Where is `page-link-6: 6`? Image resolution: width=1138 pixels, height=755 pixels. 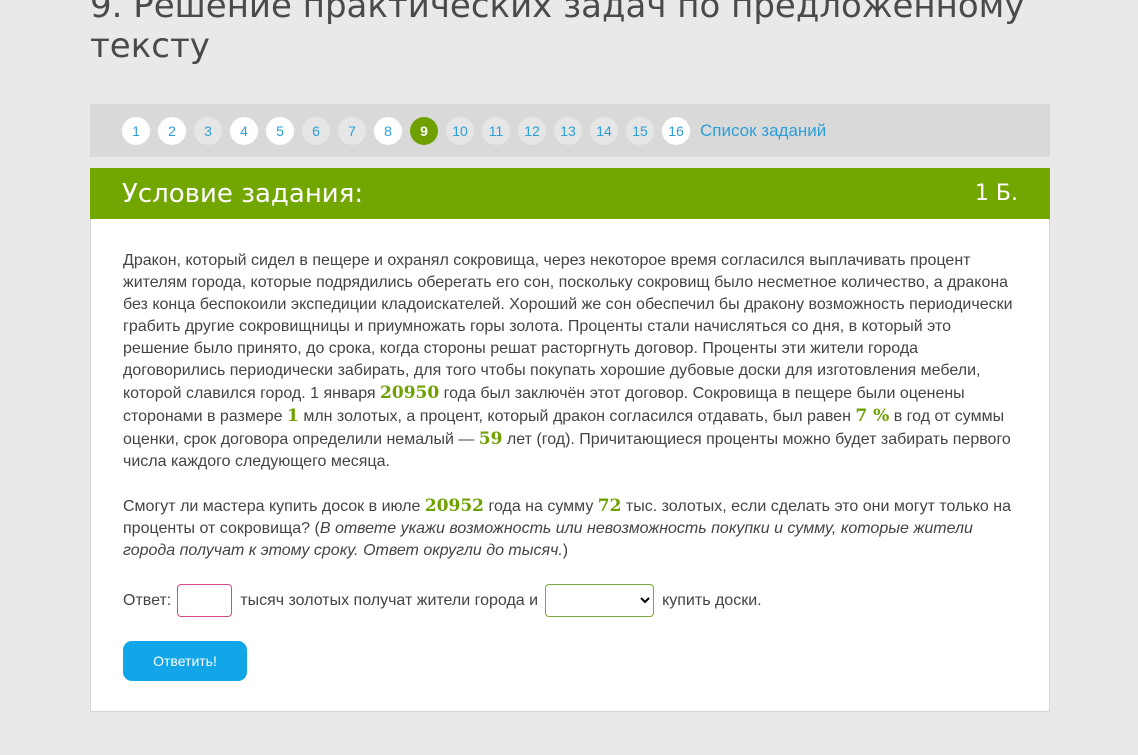
page-link-6: 6 is located at coordinates (316, 130).